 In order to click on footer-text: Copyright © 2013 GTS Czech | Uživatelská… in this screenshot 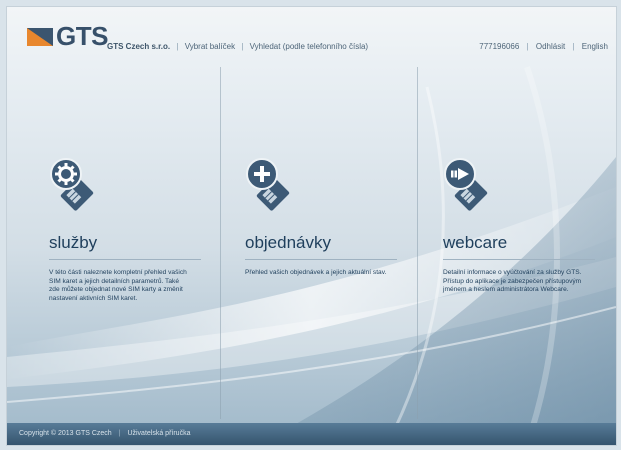, I will do `click(104, 433)`.